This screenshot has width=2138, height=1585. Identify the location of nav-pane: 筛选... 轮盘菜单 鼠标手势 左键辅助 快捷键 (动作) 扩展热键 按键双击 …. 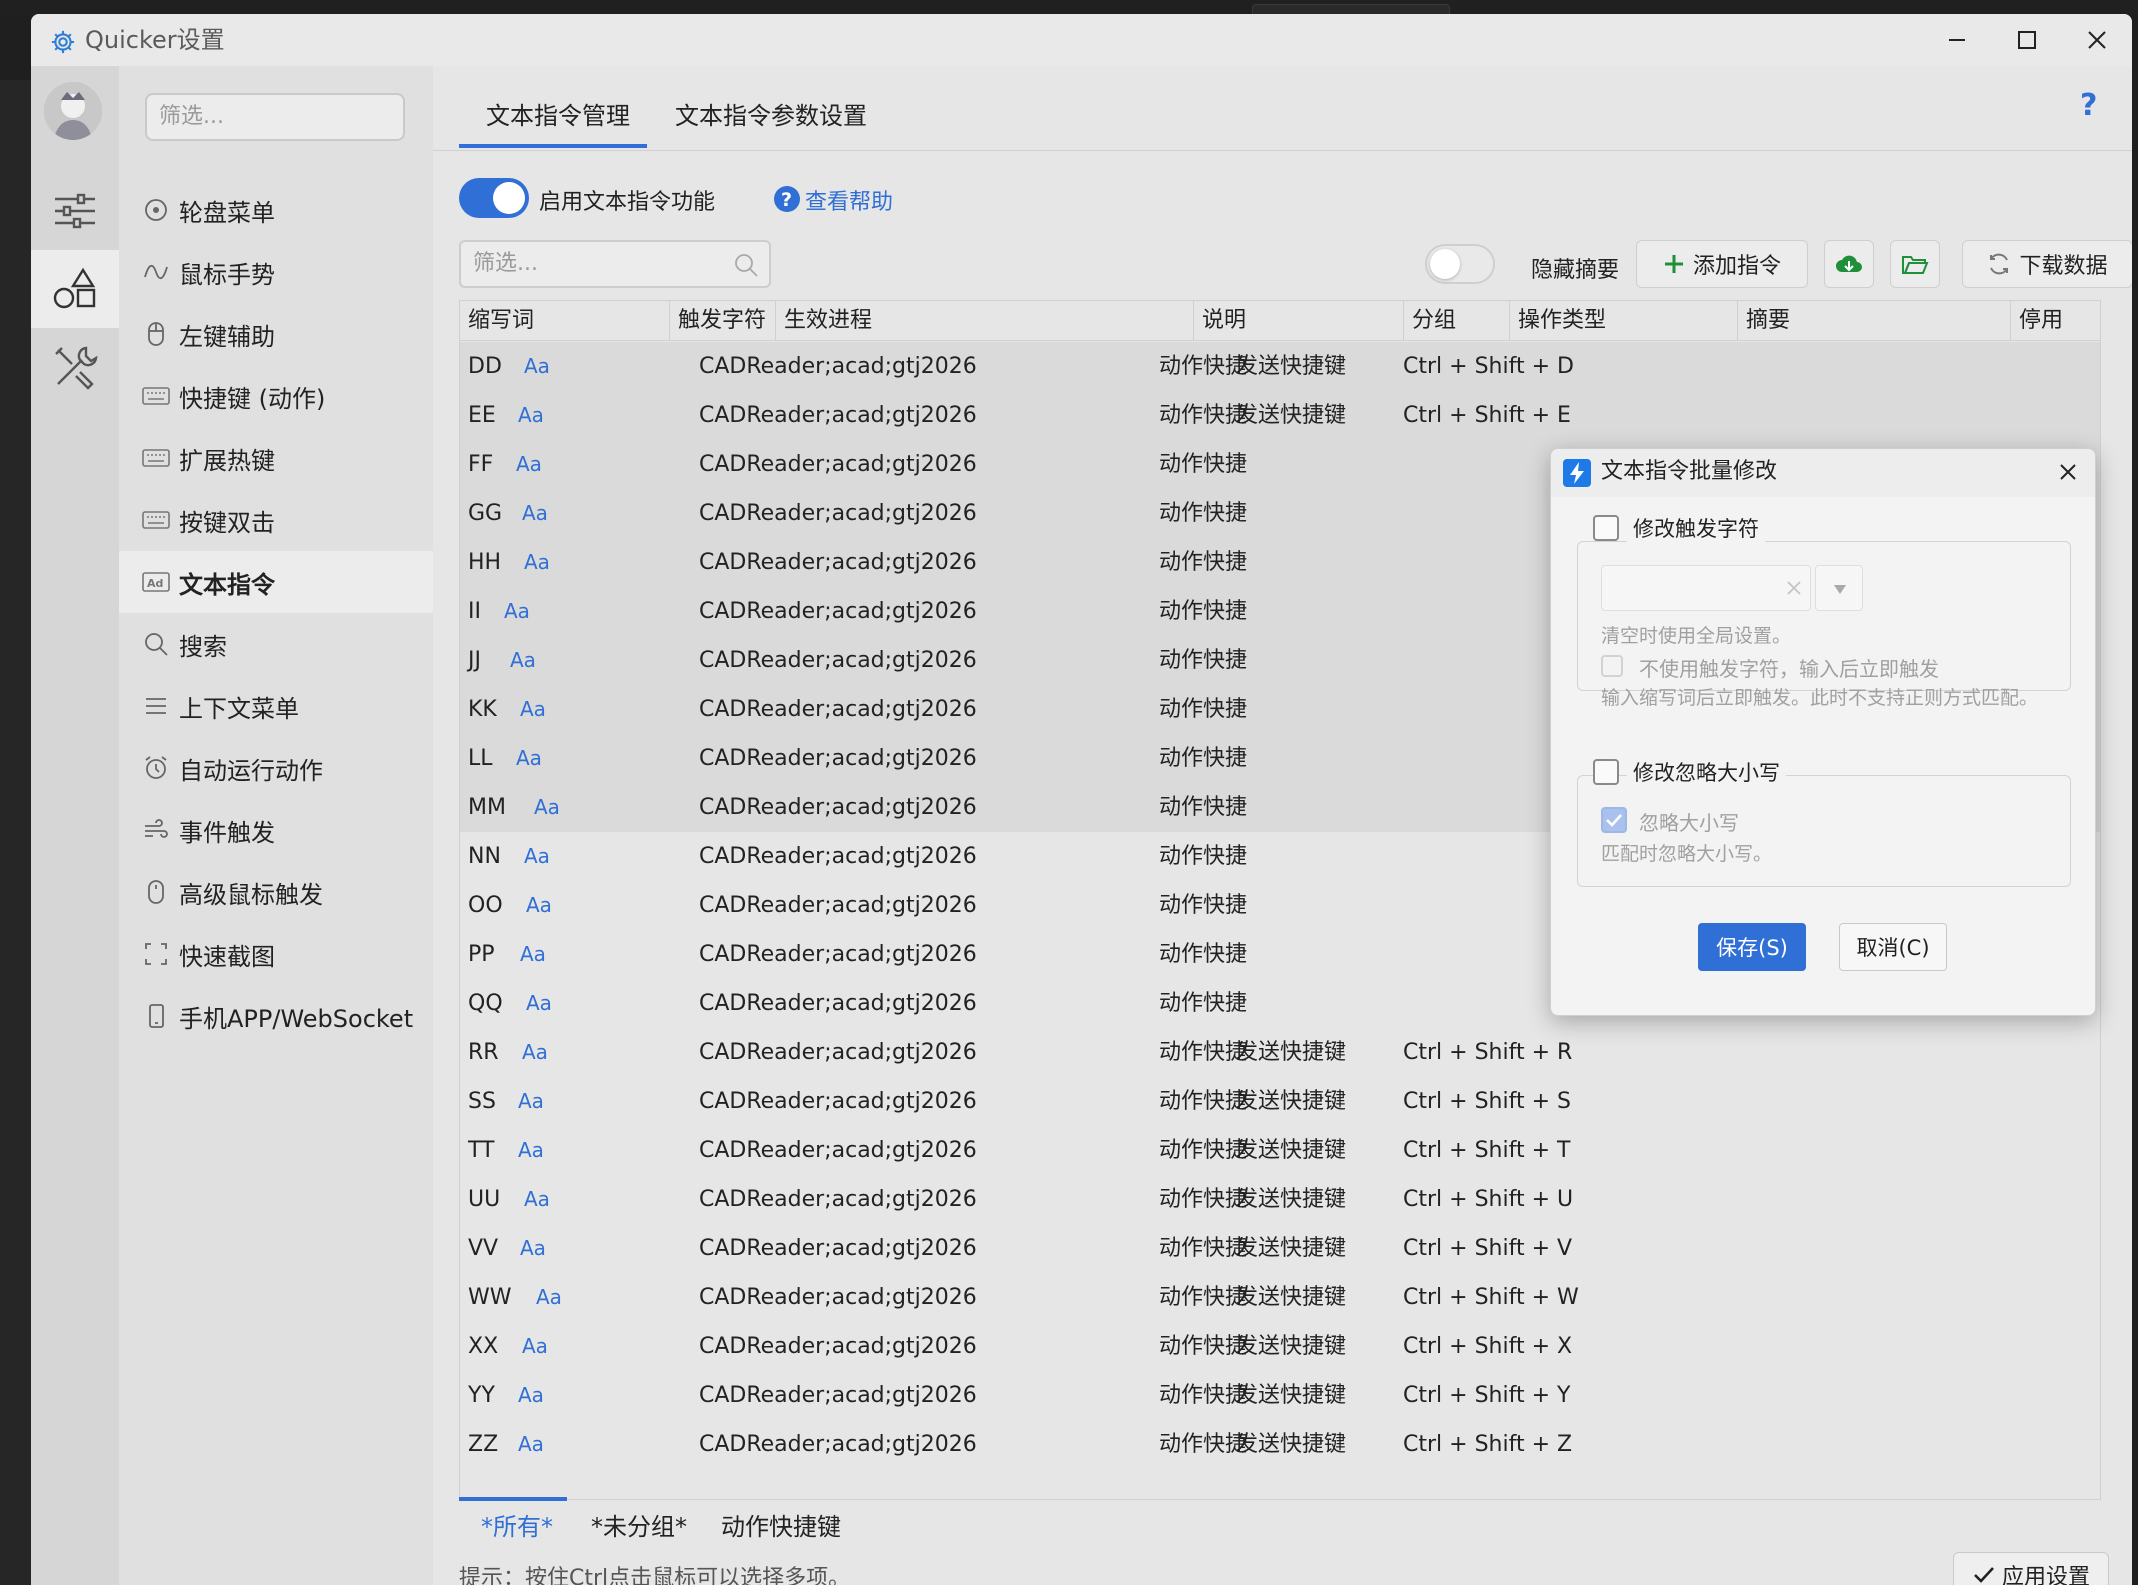
(276, 825).